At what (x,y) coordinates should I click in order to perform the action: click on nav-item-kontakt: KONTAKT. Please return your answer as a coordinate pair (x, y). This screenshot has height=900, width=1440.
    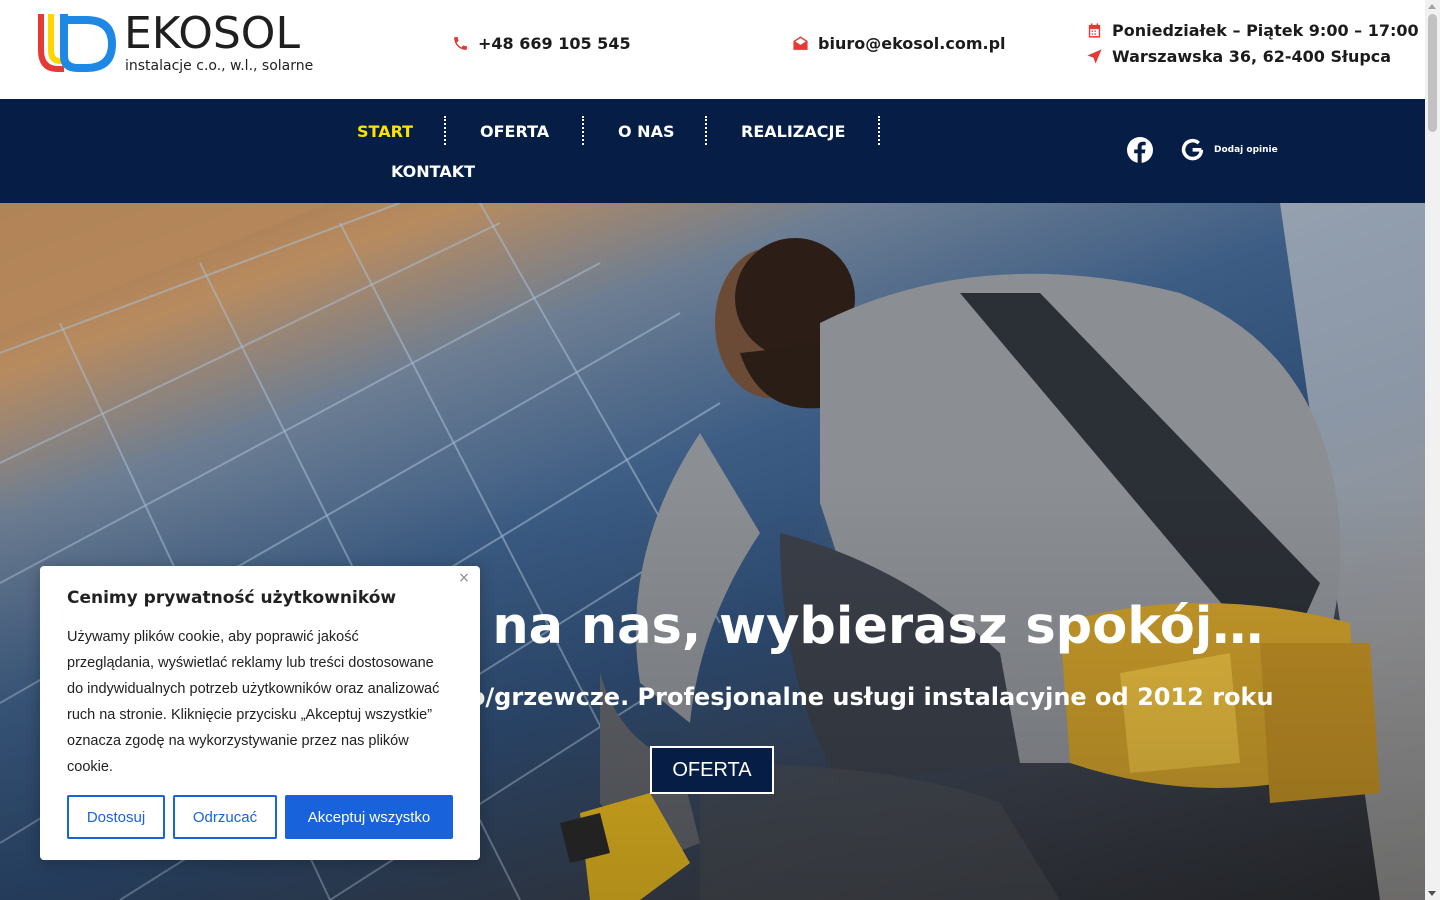
    Looking at the image, I should click on (433, 171).